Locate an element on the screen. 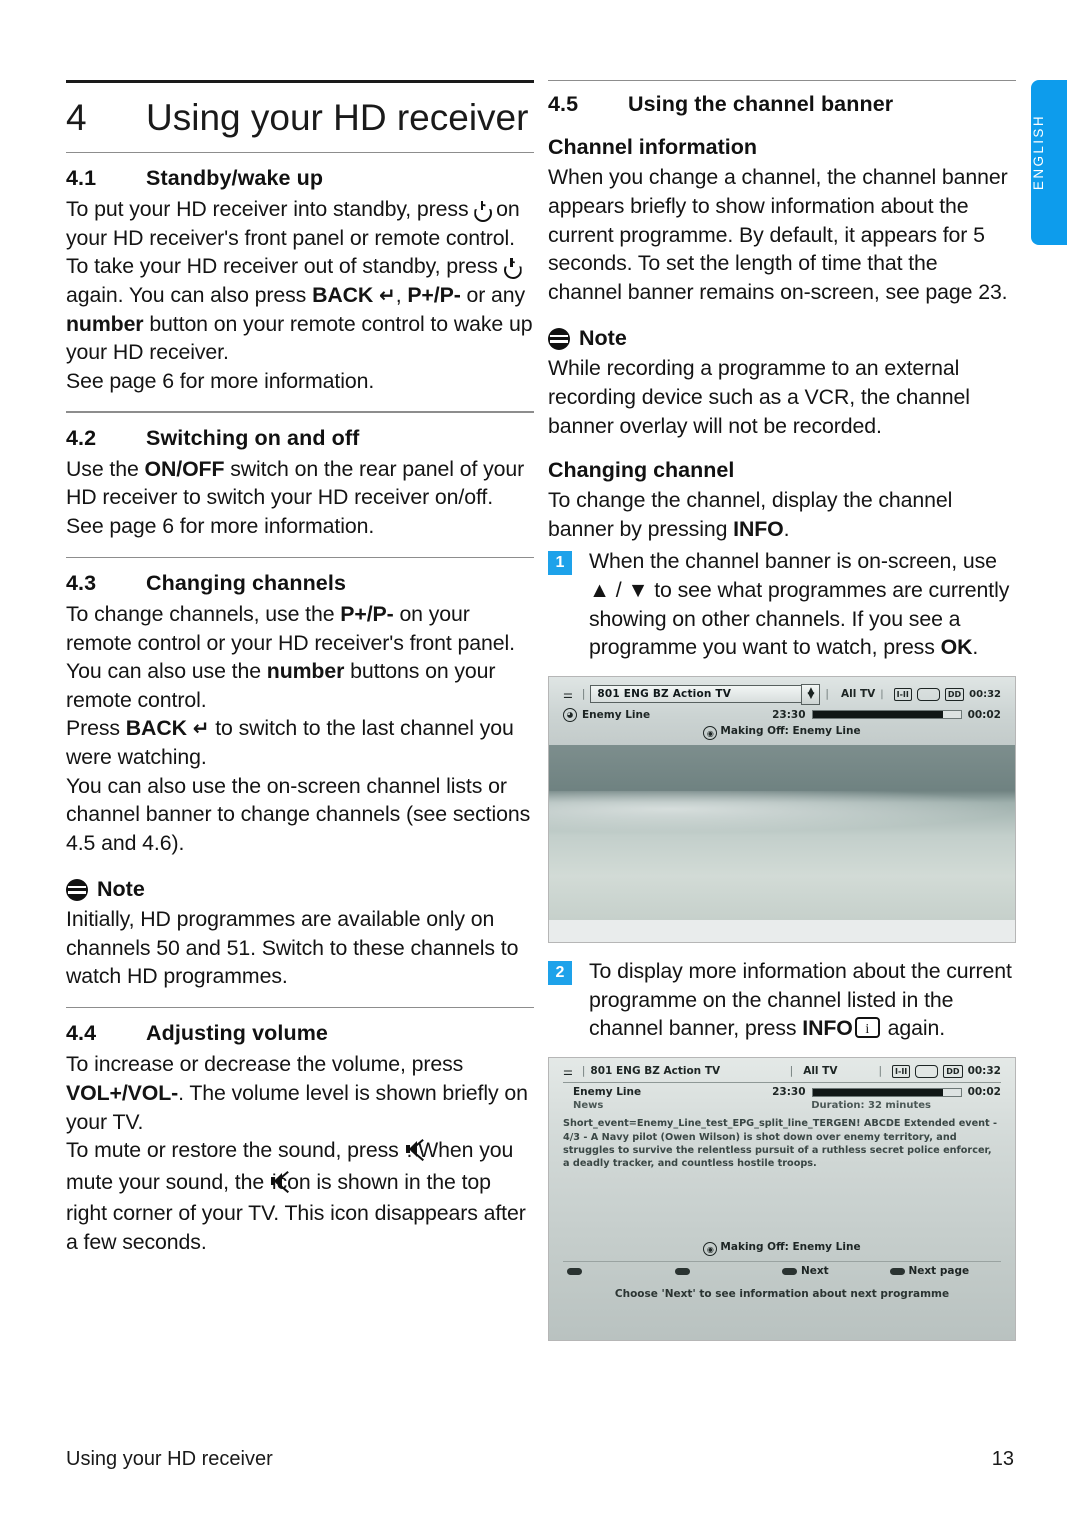 This screenshot has height=1527, width=1080. note-icon is located at coordinates (77, 889).